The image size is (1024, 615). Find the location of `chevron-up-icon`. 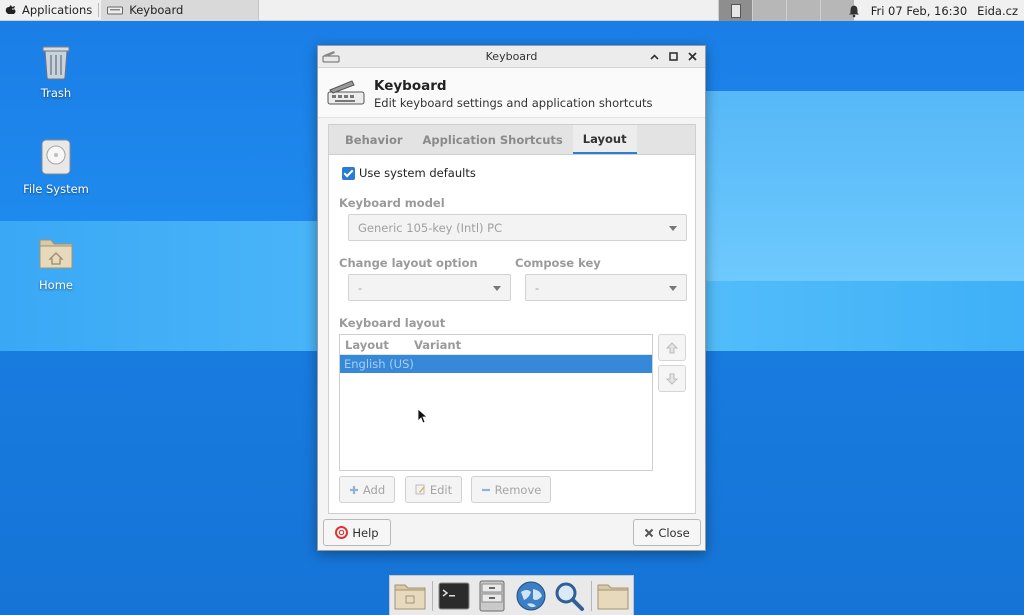

chevron-up-icon is located at coordinates (654, 56).